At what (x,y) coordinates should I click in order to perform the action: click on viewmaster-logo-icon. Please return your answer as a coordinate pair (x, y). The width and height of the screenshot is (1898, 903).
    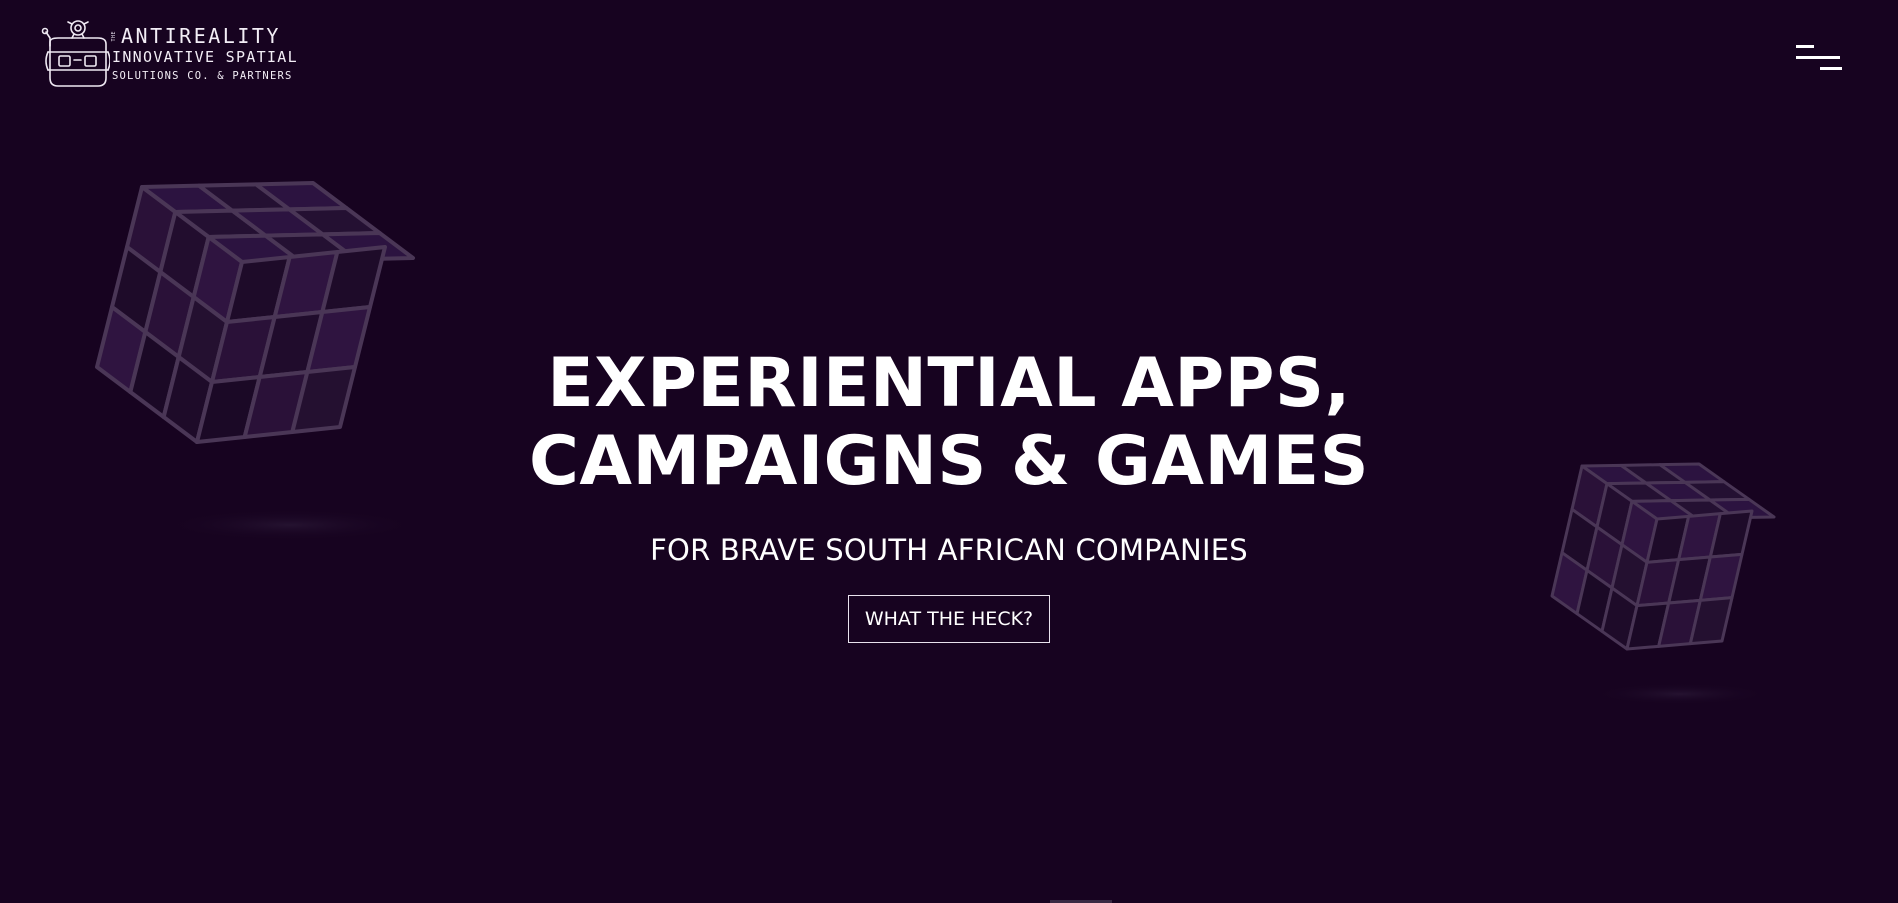
    Looking at the image, I should click on (75, 53).